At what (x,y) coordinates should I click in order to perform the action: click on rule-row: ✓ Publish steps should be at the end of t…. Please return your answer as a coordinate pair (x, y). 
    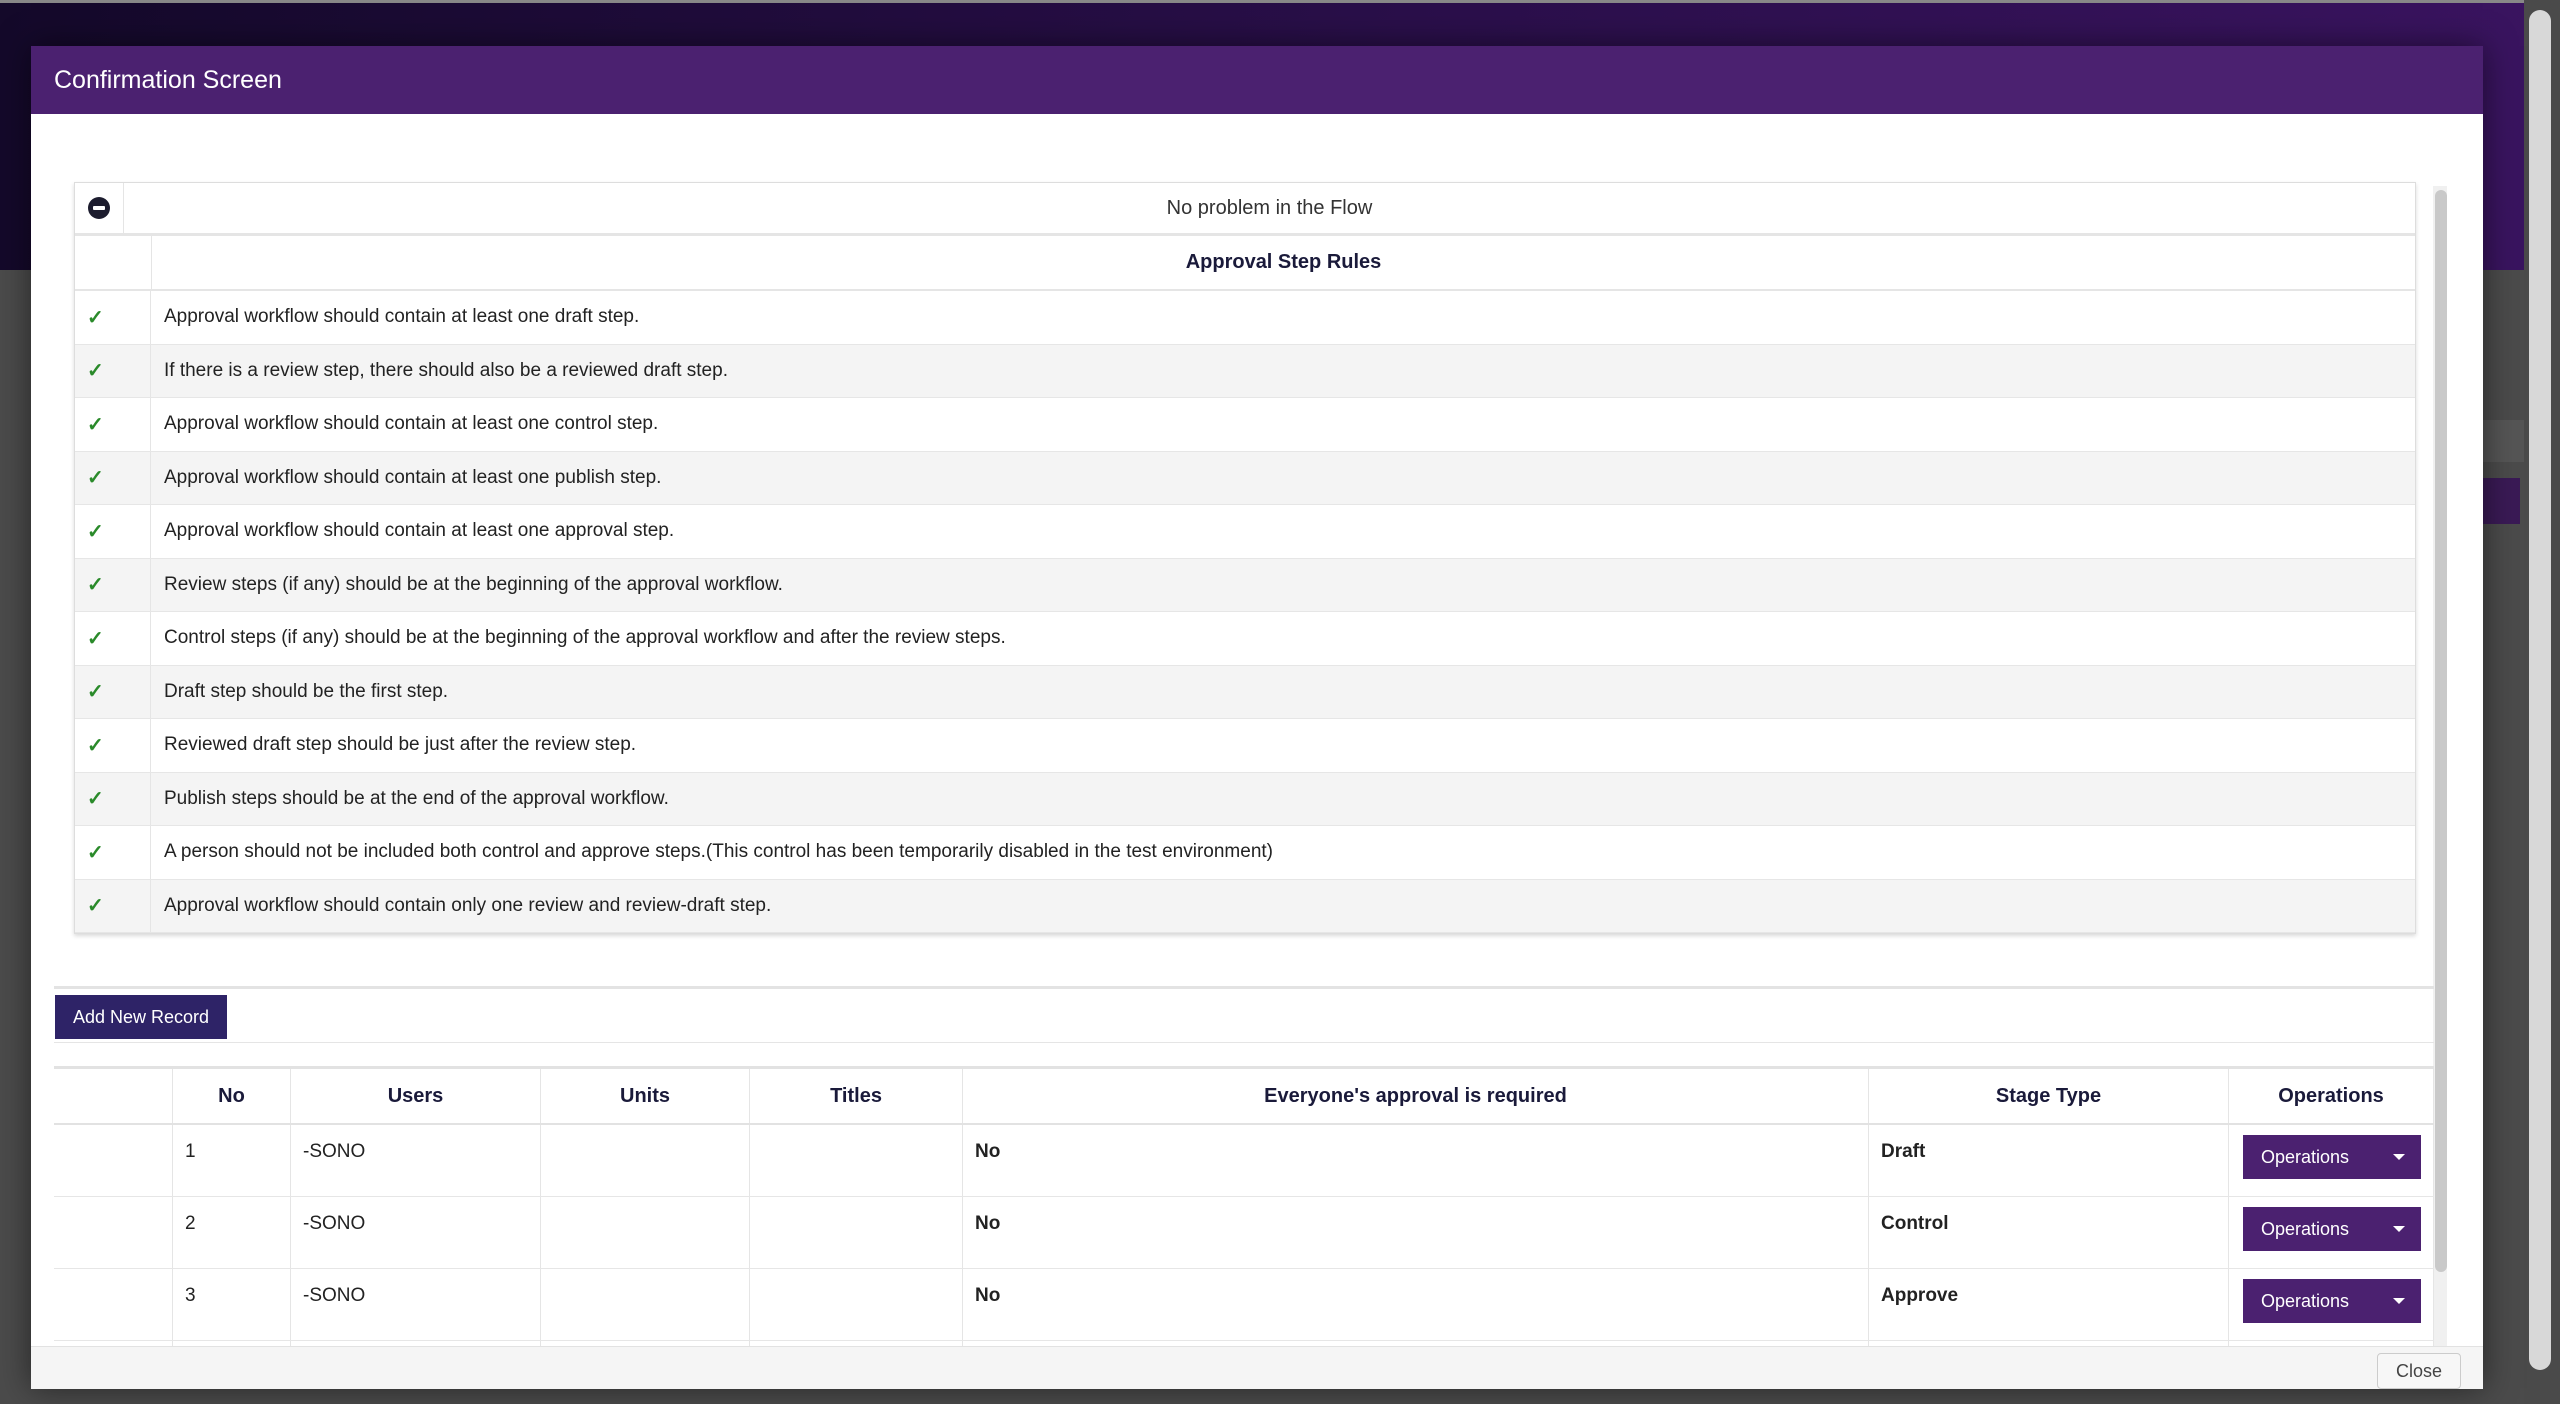
    Looking at the image, I should click on (1245, 799).